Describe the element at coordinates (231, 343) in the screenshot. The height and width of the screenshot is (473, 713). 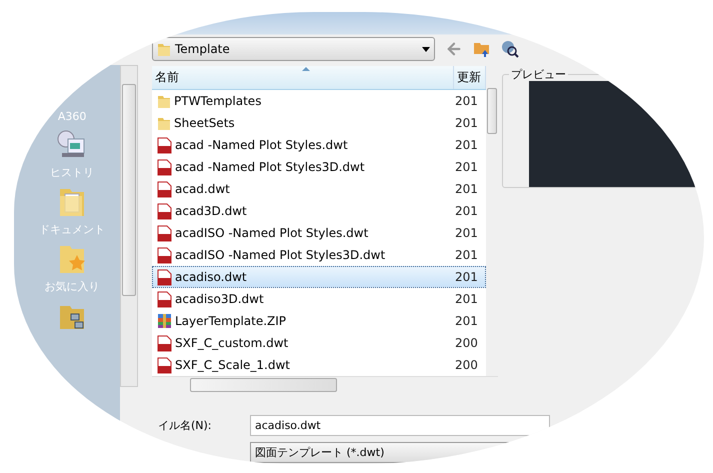
I see `file-name: SXF_C_custom.dwt` at that location.